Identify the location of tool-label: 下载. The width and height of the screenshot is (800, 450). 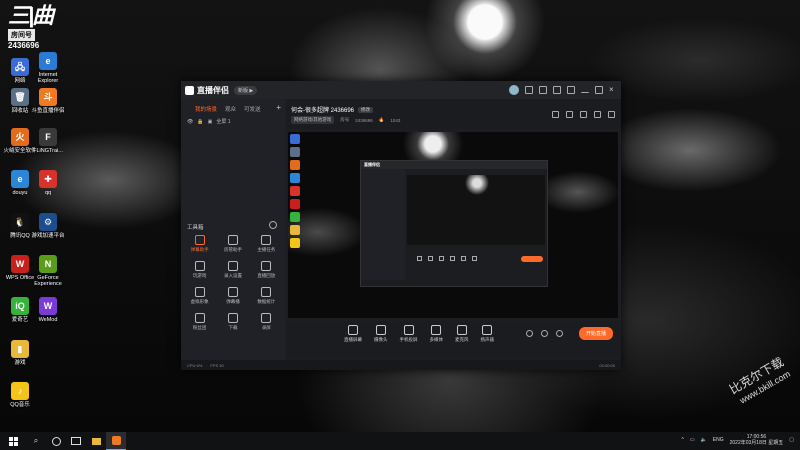
(233, 327).